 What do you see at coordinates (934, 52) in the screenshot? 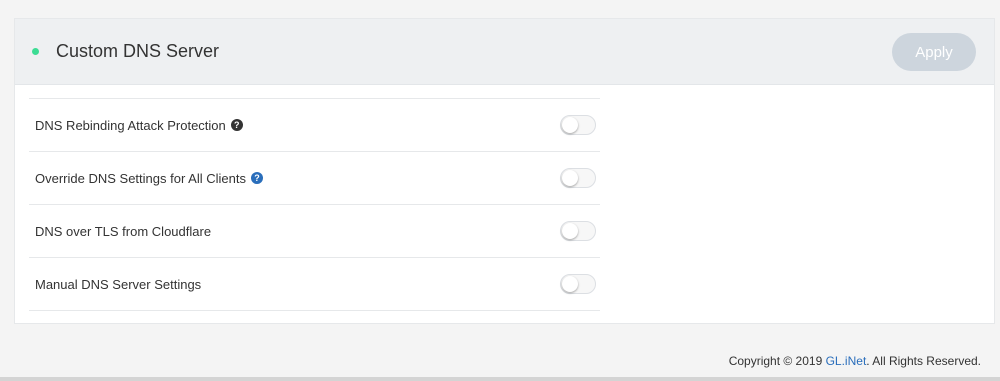
I see `apply-button: Apply` at bounding box center [934, 52].